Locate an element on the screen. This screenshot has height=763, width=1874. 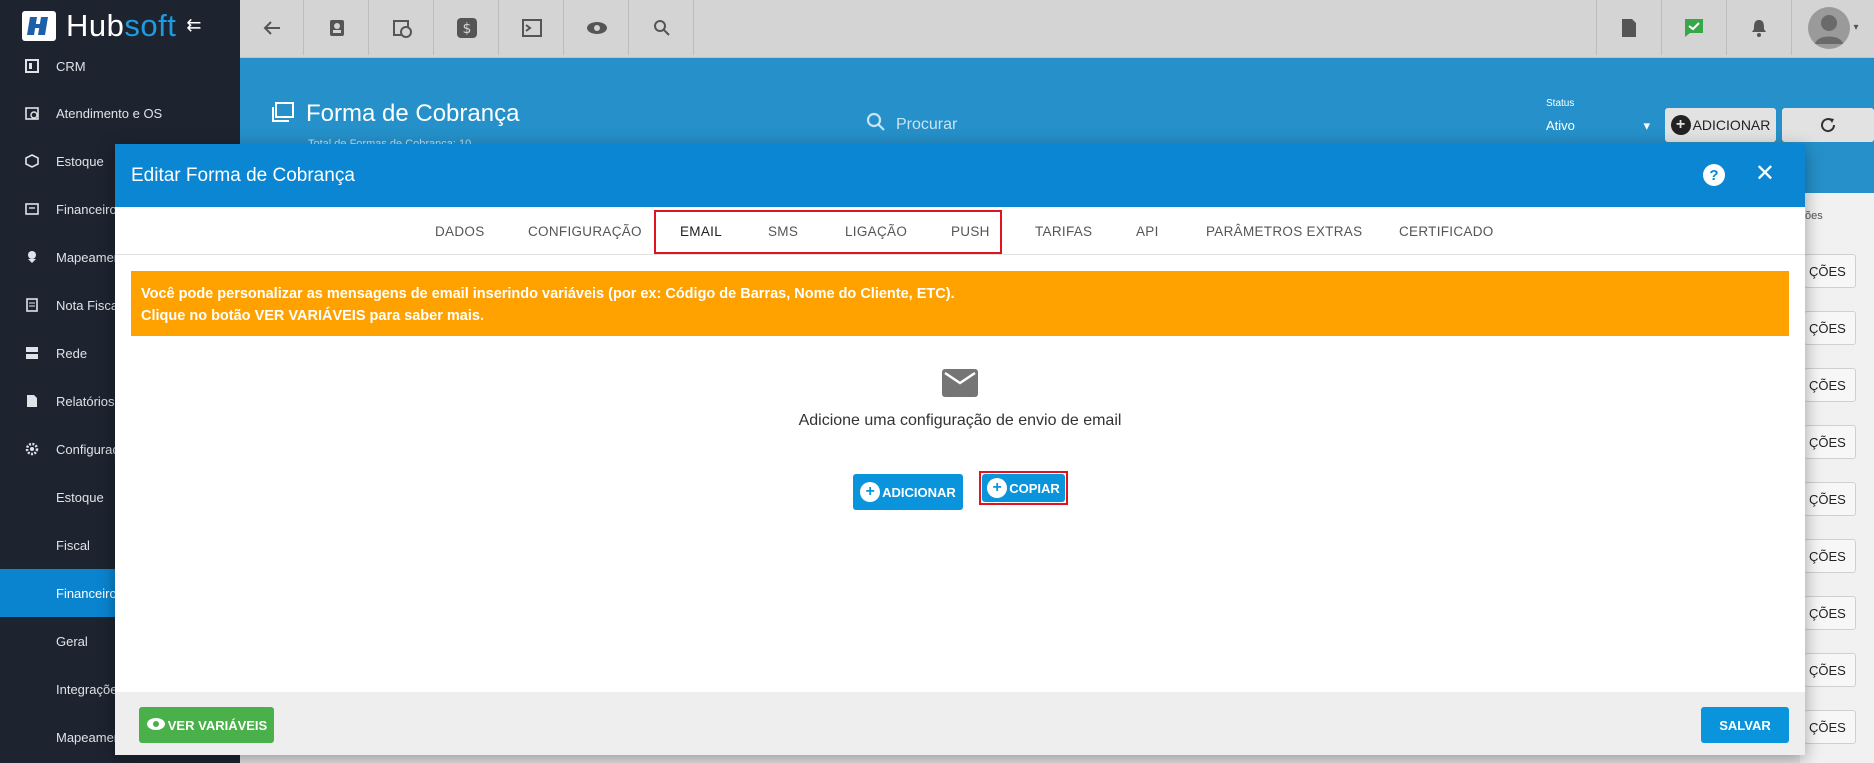
collapse-menu-icon: ⇇ is located at coordinates (193, 25).